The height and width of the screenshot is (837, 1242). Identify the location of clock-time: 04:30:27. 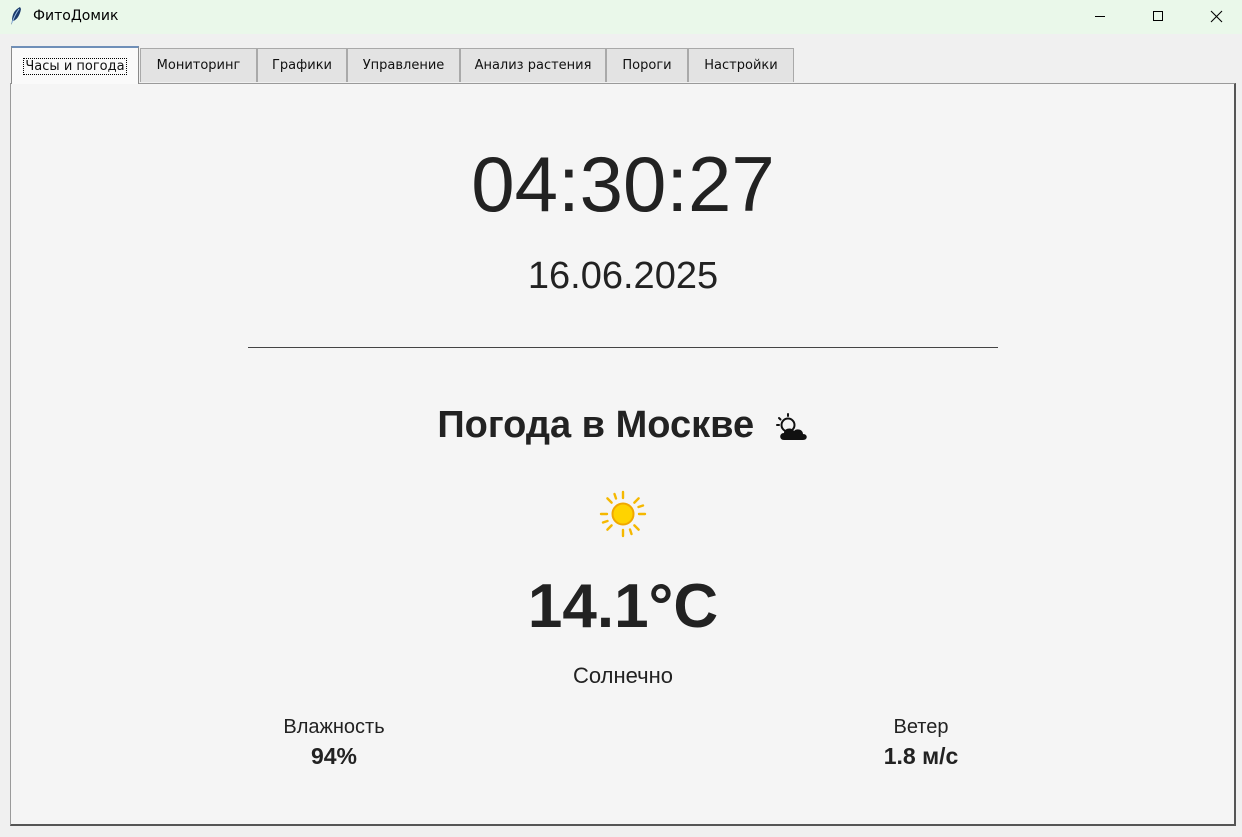
(623, 184).